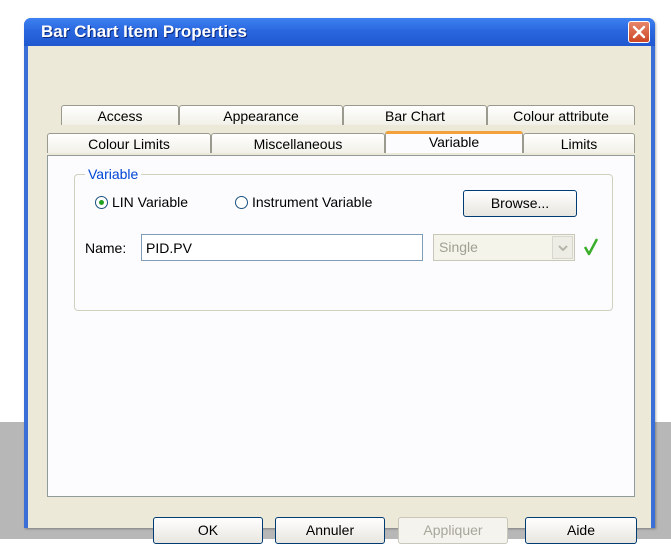 The image size is (671, 544). Describe the element at coordinates (150, 202) in the screenshot. I see `lin-variable-label: LIN Variable` at that location.